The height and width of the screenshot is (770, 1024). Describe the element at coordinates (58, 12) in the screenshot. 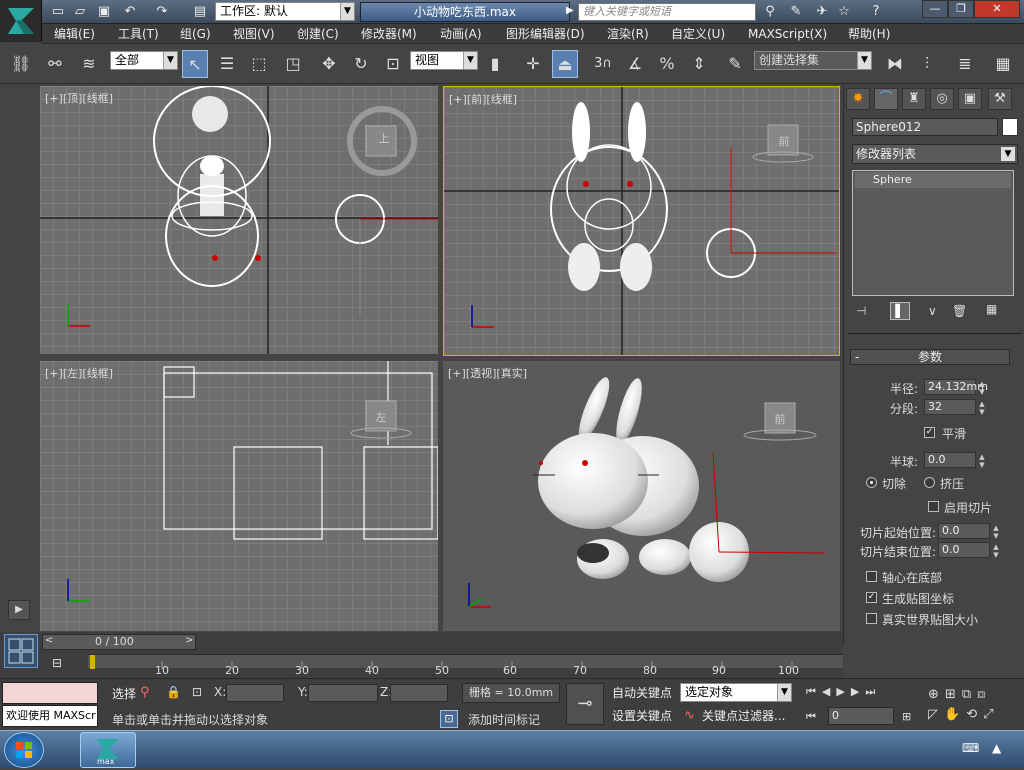

I see `new-file-icon: ▭` at that location.